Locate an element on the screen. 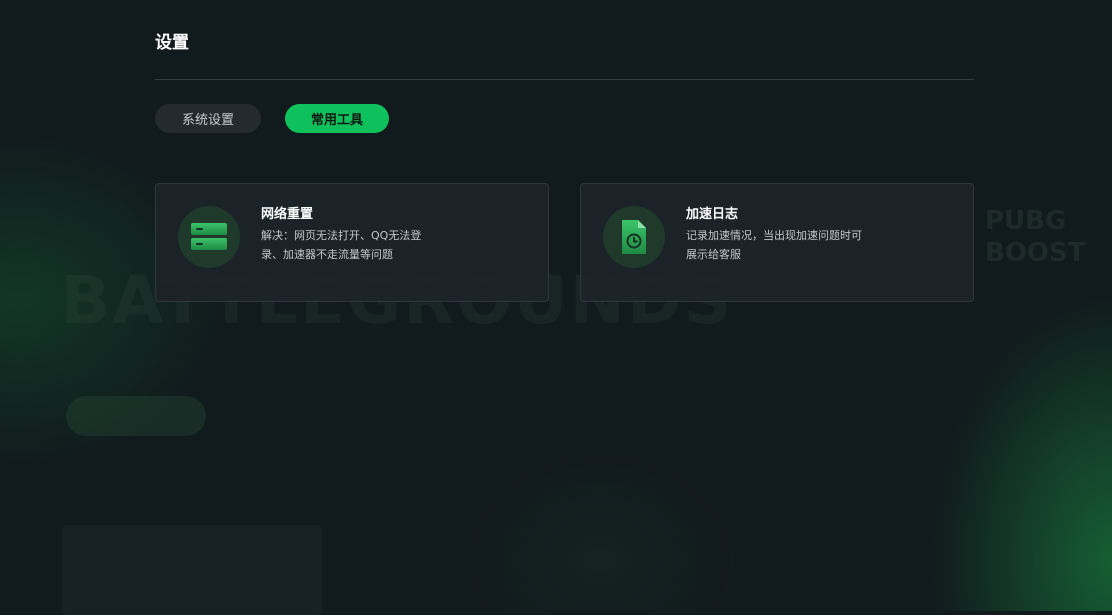  acceleration-log-card: 加速日志 记录加速情况，当出现加速问题时可展示给客服 is located at coordinates (777, 242).